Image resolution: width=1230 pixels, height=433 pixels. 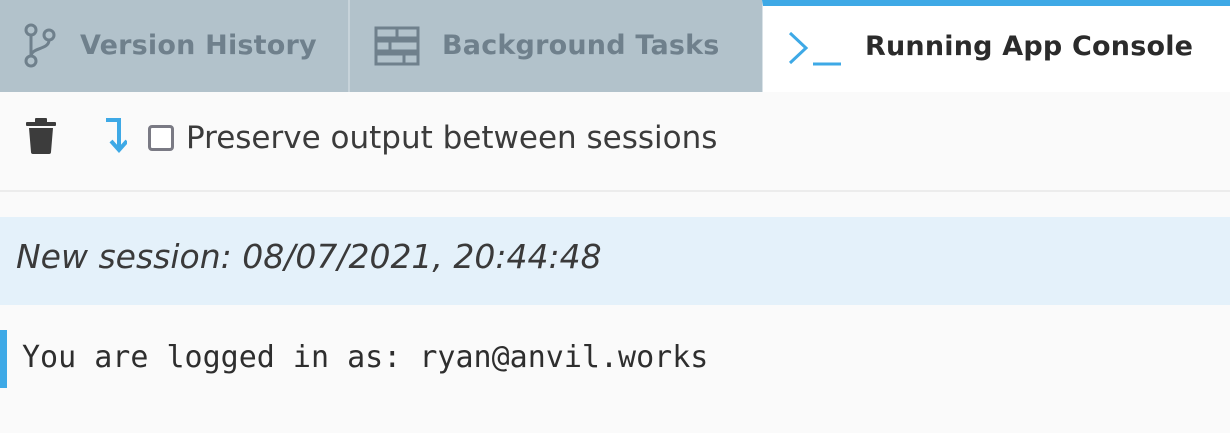 I want to click on tab-label: Version History, so click(x=198, y=45).